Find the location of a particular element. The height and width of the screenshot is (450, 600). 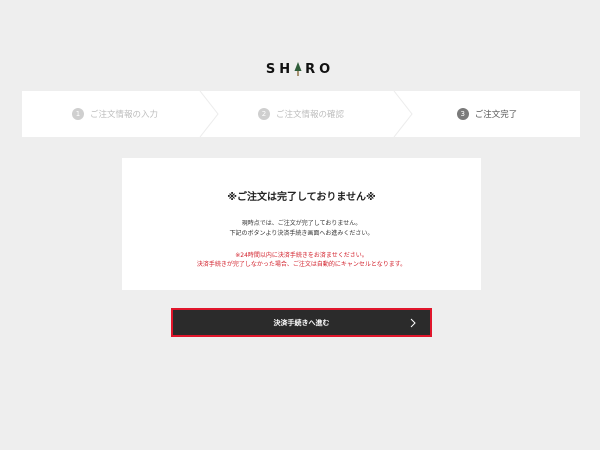

notice-message-line: 現時点では、ご注文が完了しておりません。 is located at coordinates (301, 223).